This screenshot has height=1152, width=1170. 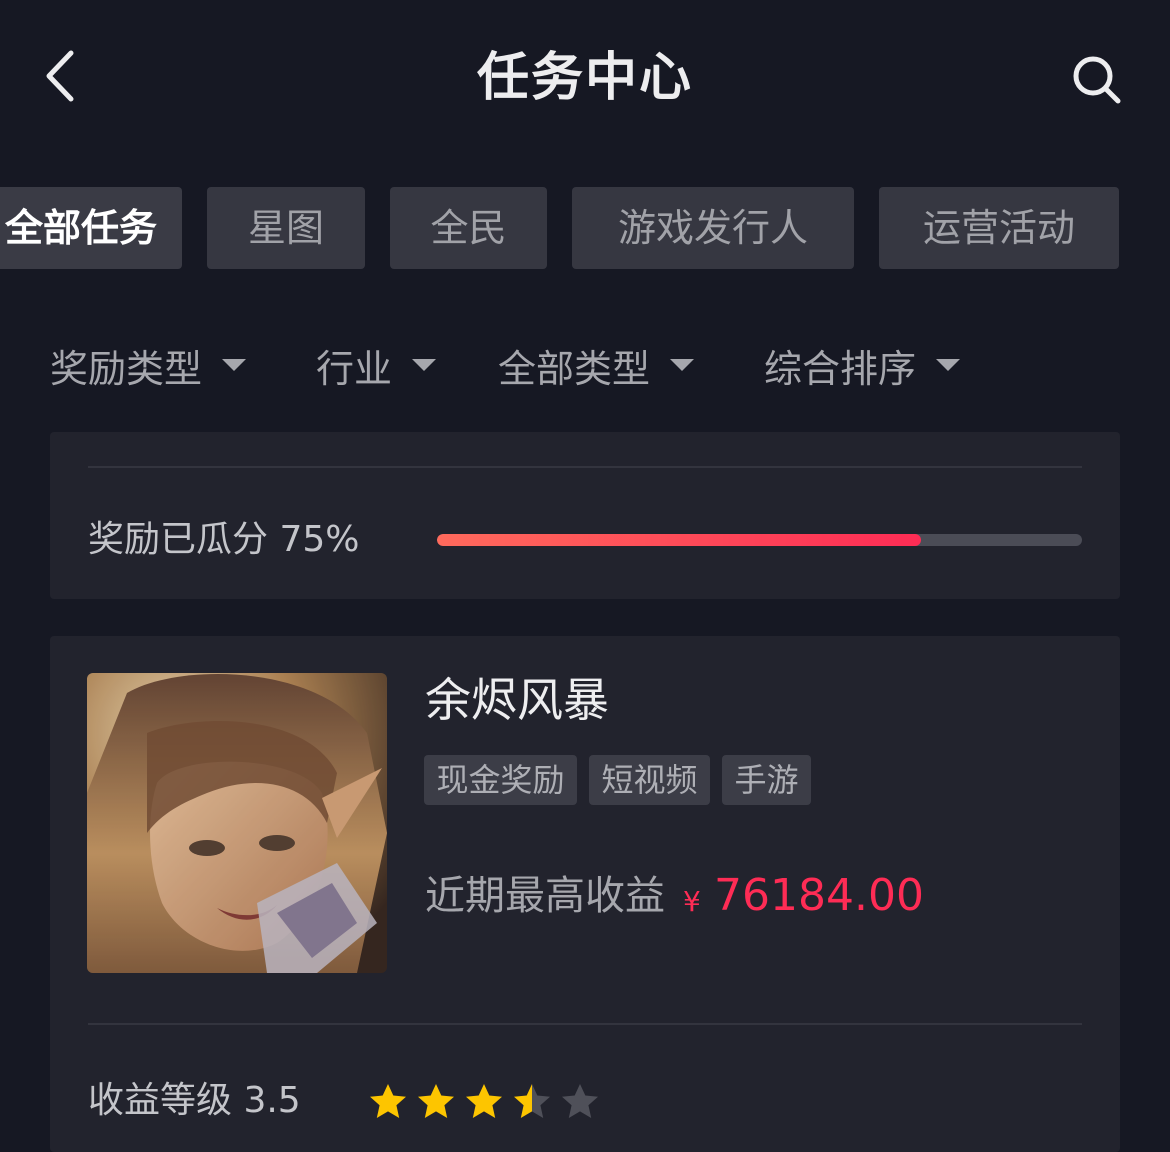 I want to click on search-button, so click(x=1097, y=80).